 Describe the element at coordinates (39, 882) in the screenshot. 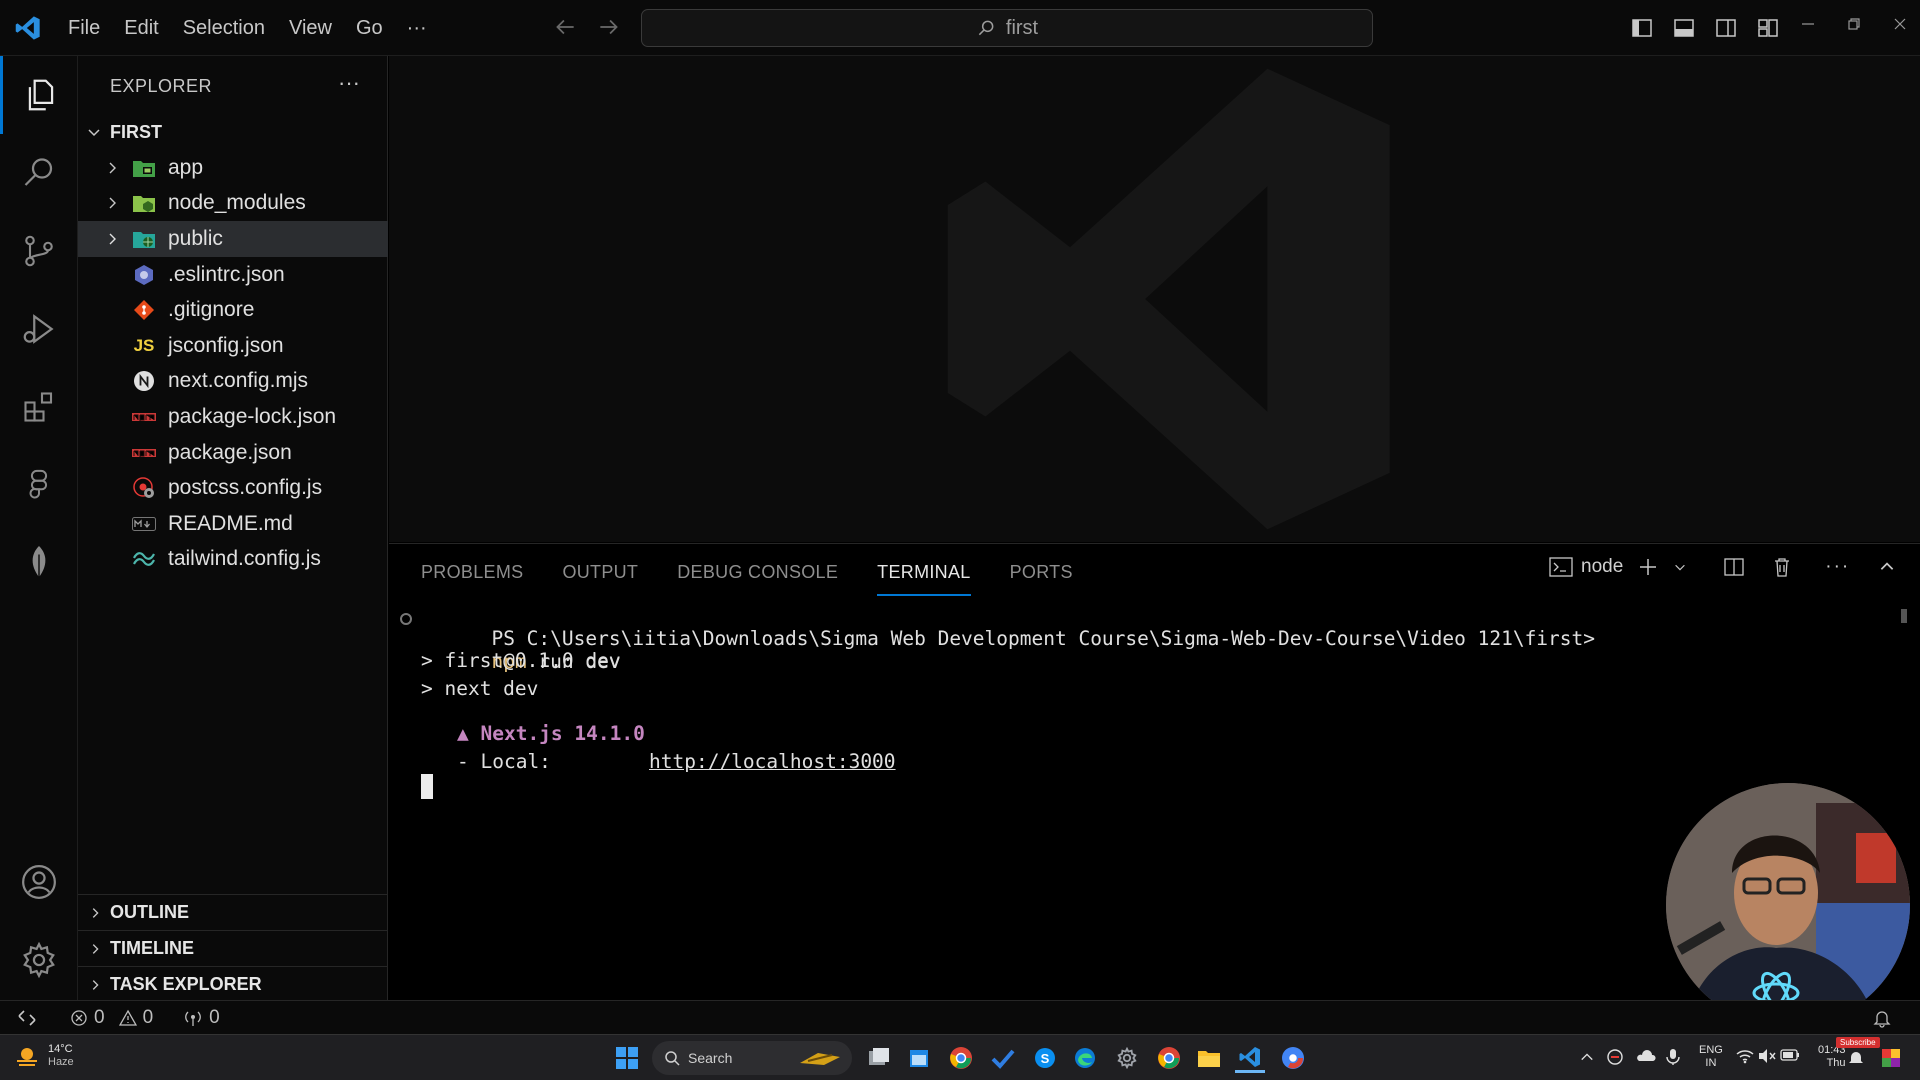

I see `accounts-icon` at that location.